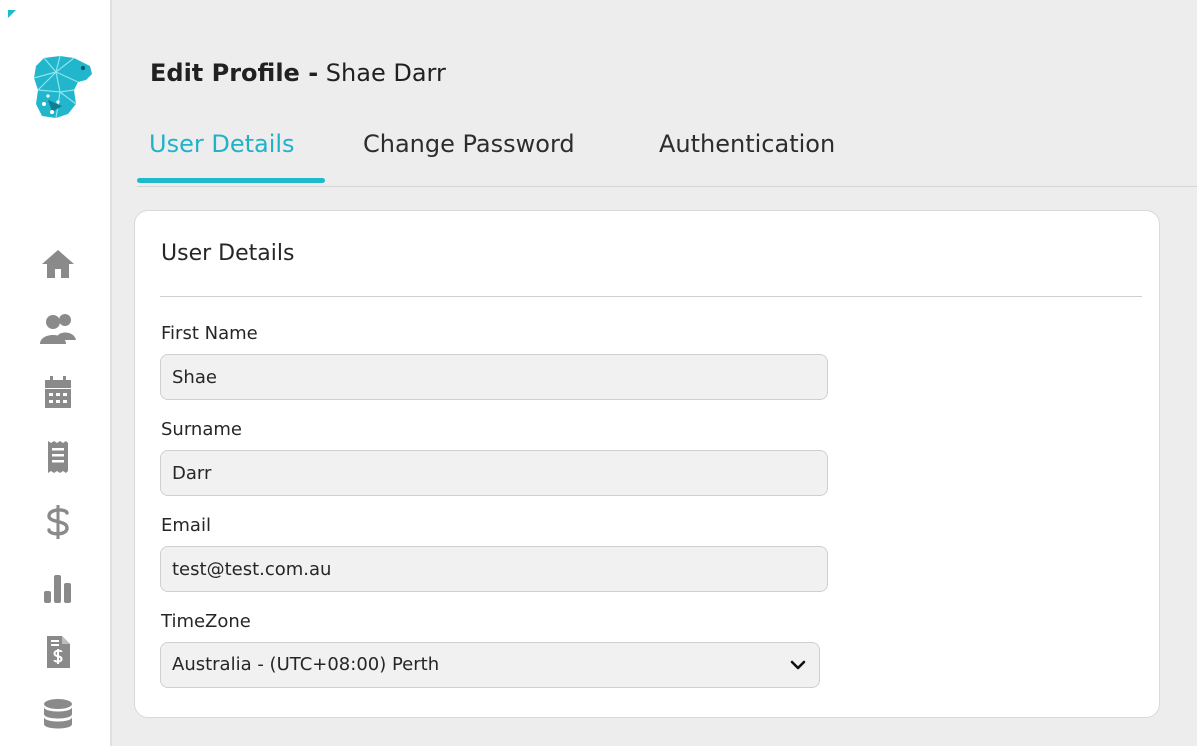  Describe the element at coordinates (206, 621) in the screenshot. I see `timezone-label: TimeZone` at that location.